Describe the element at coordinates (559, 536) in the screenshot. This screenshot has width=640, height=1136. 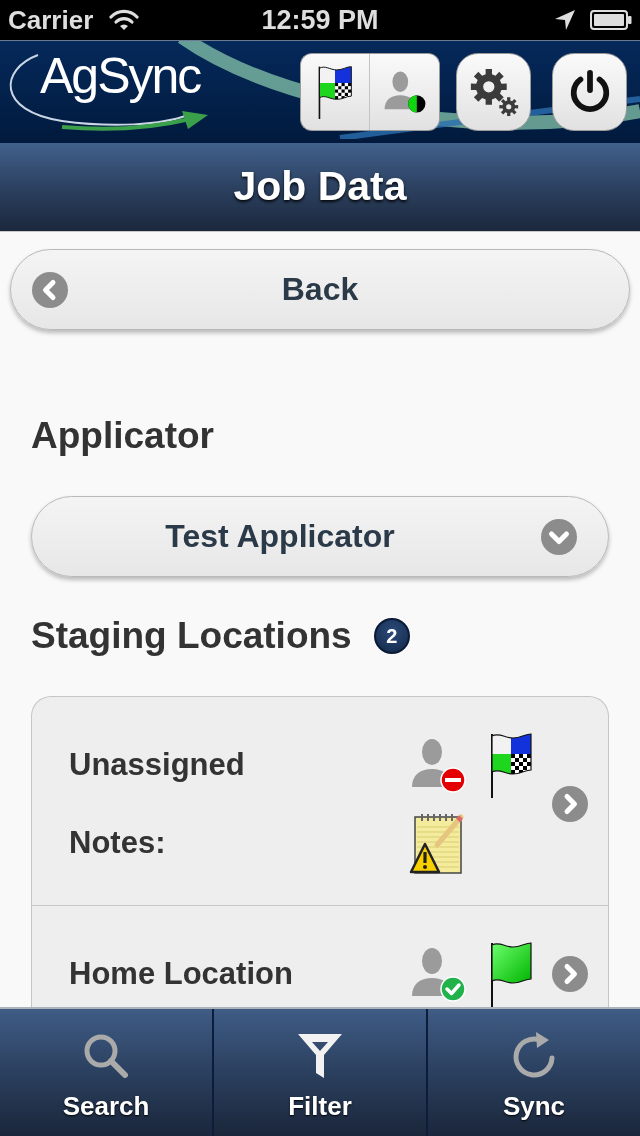
I see `chevron-down-icon` at that location.